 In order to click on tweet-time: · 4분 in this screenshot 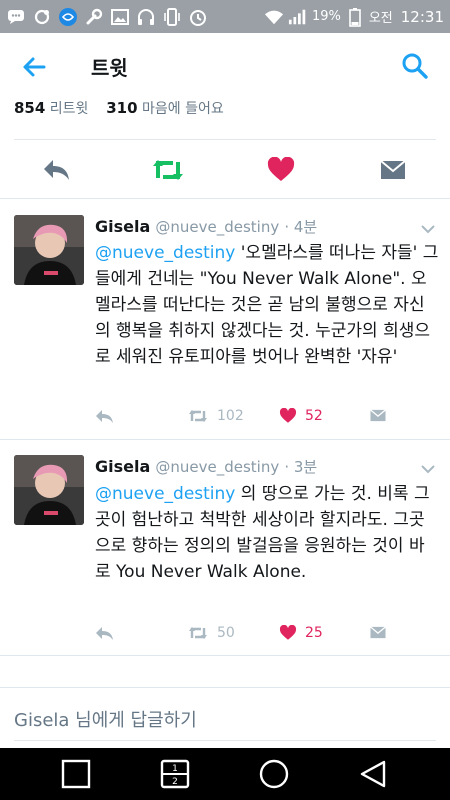, I will do `click(301, 227)`.